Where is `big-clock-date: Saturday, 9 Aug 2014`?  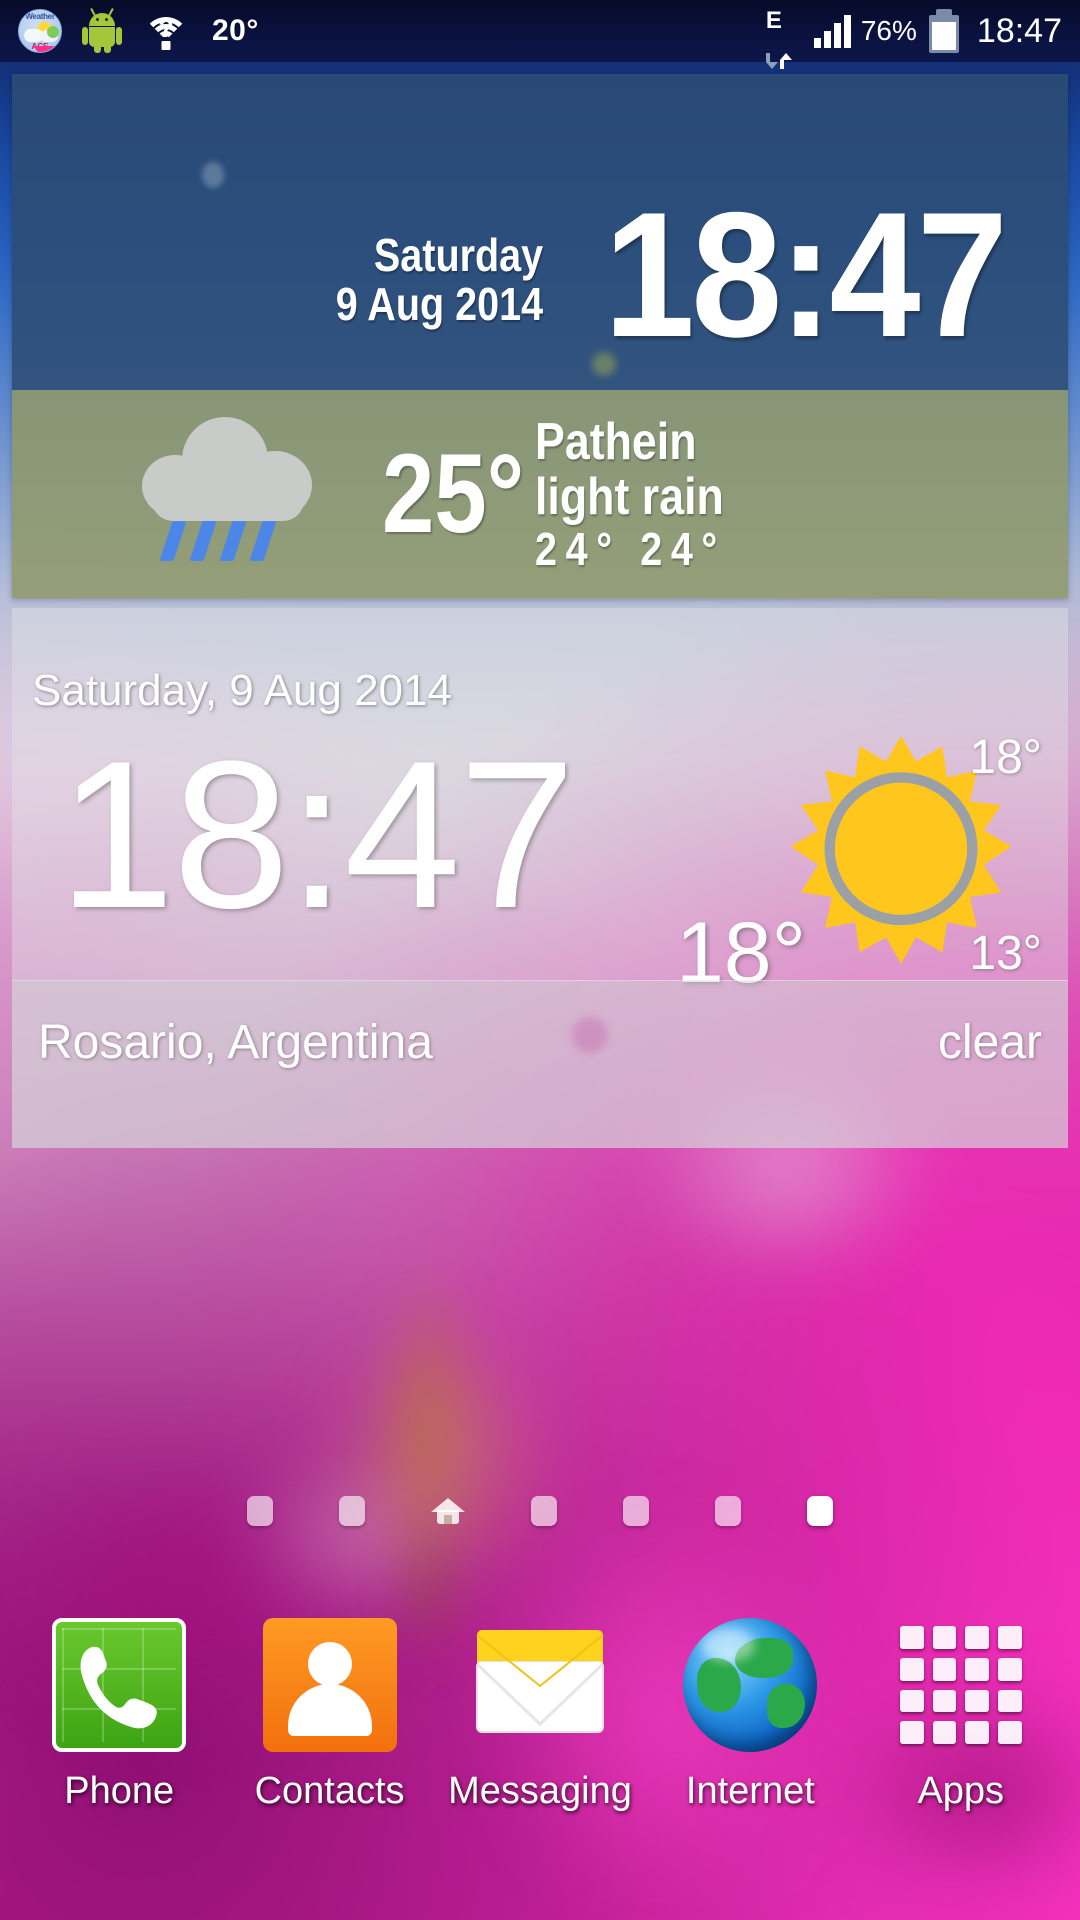 big-clock-date: Saturday, 9 Aug 2014 is located at coordinates (242, 690).